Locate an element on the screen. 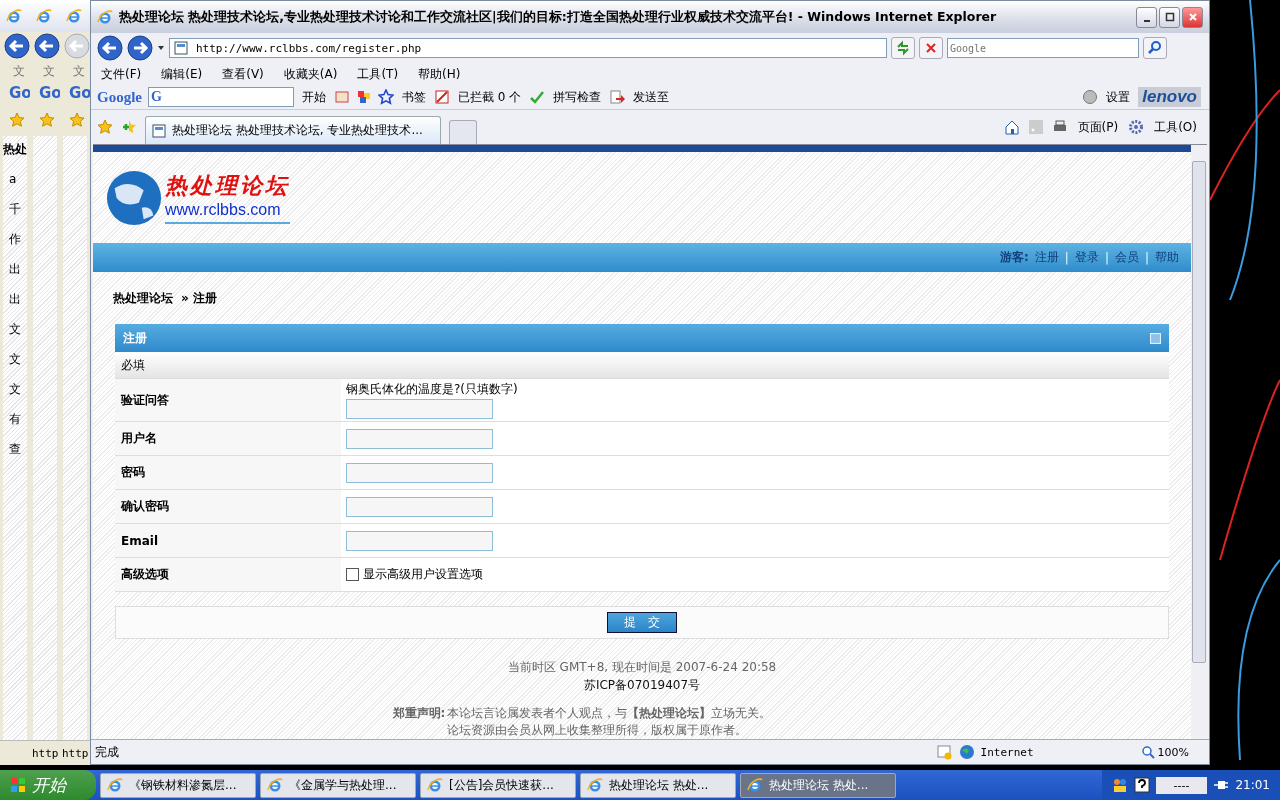 Image resolution: width=1280 pixels, height=800 pixels. menu-item: 编辑(E) is located at coordinates (182, 74).